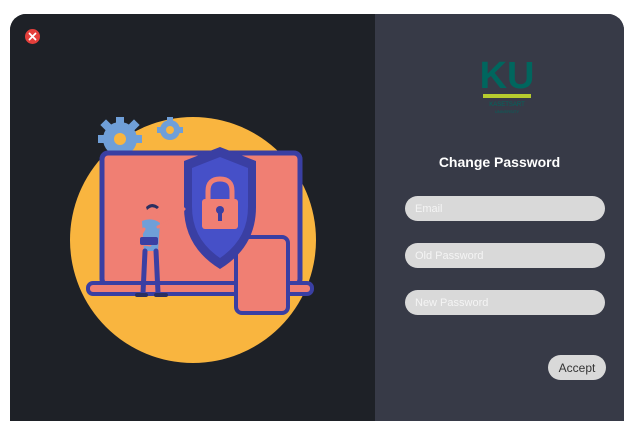 The width and height of the screenshot is (626, 421). I want to click on phone-device, so click(262, 275).